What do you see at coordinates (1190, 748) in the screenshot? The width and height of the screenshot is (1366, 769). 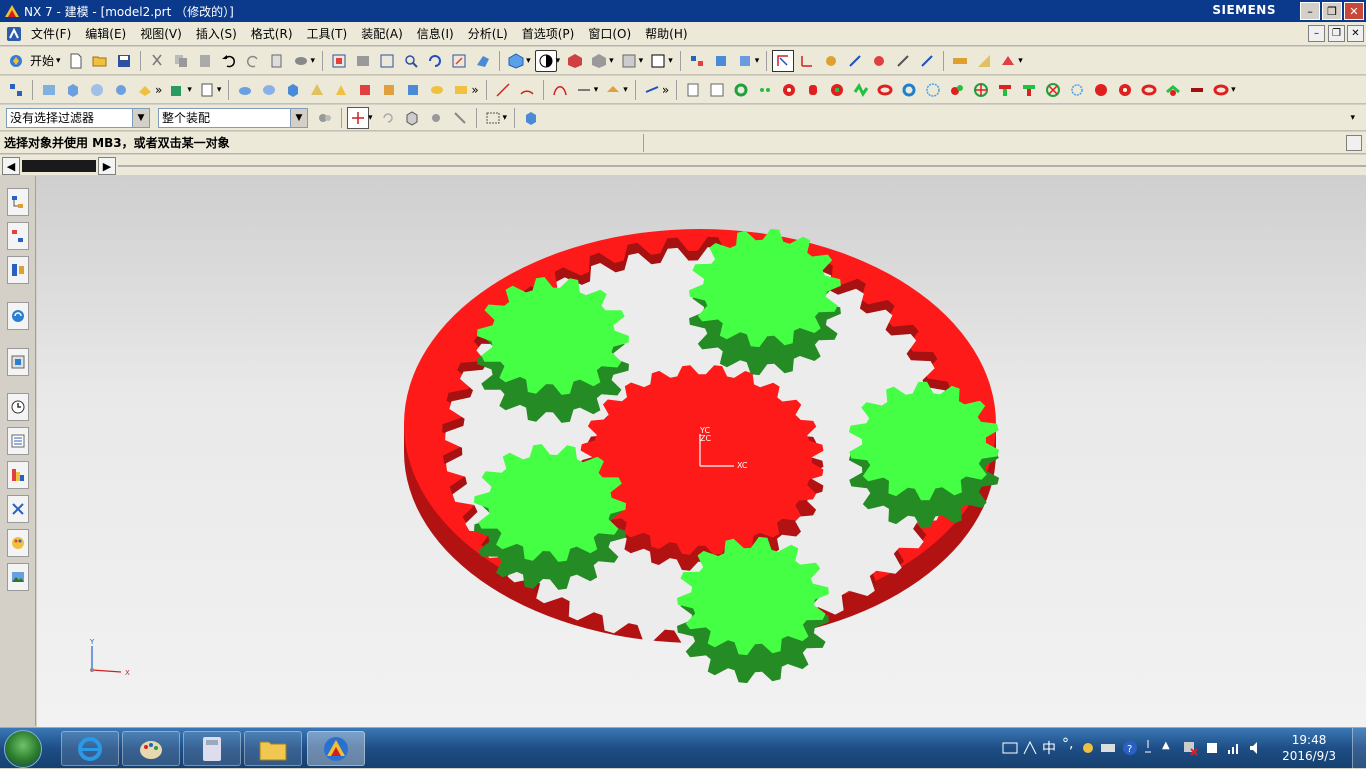 I see `network-error-icon` at bounding box center [1190, 748].